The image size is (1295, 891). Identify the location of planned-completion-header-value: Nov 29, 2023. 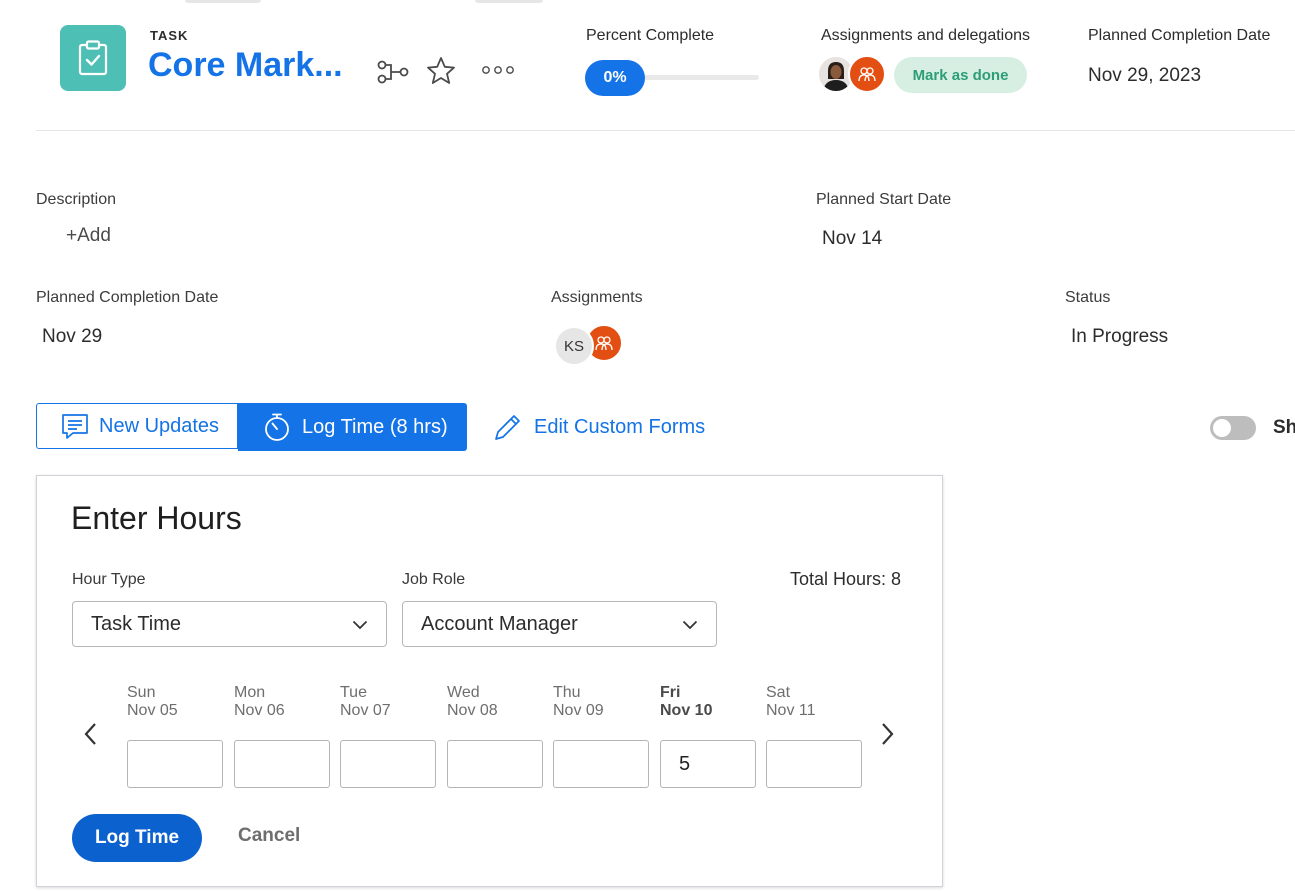
(1144, 76).